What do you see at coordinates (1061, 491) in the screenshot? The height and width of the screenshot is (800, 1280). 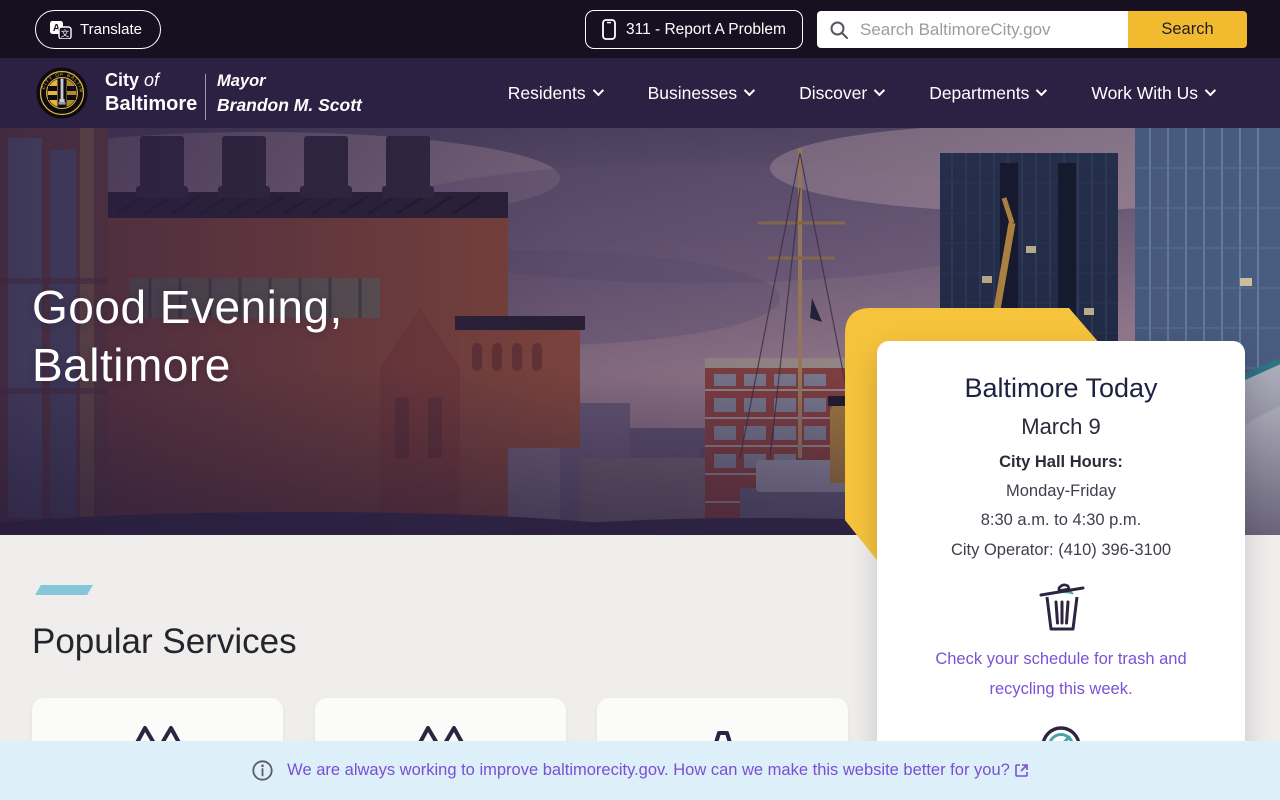 I see `city-hall-days: Monday-Friday` at bounding box center [1061, 491].